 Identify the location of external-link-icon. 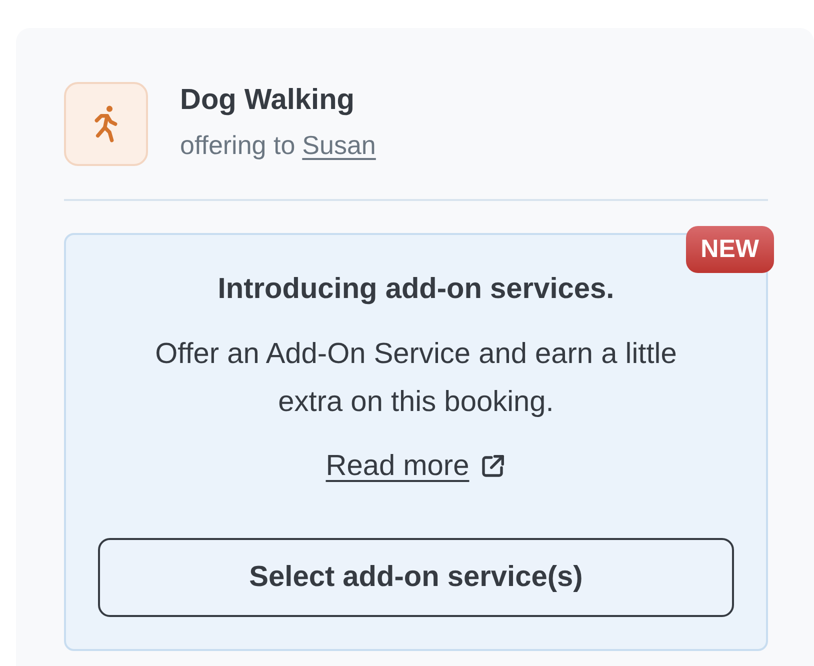
(492, 466).